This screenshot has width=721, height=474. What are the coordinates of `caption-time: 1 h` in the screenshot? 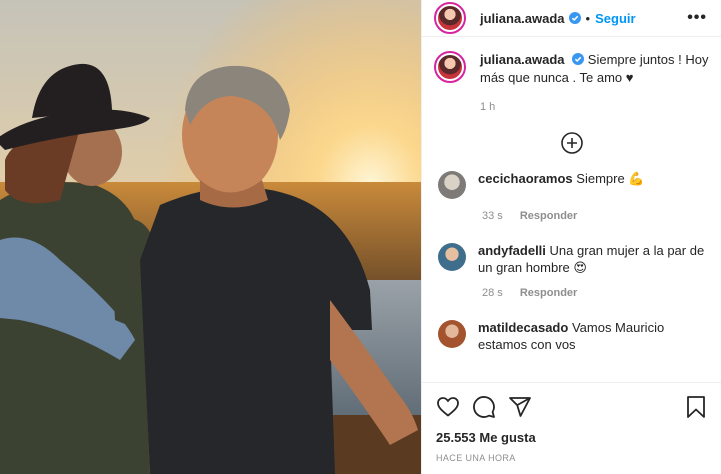 It's located at (488, 107).